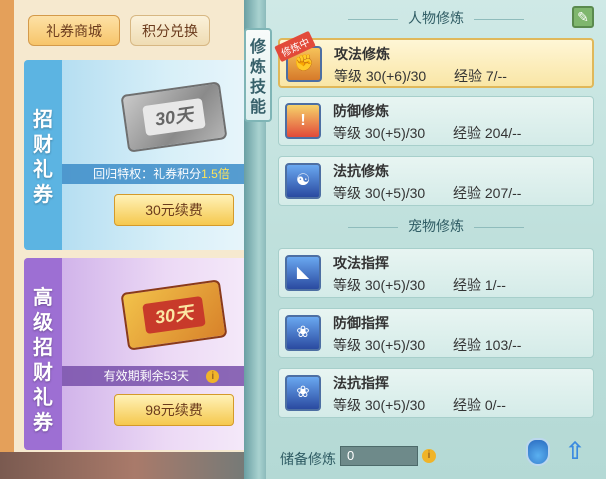  What do you see at coordinates (170, 30) in the screenshot?
I see `tab-points-exchange: 积分兑换` at bounding box center [170, 30].